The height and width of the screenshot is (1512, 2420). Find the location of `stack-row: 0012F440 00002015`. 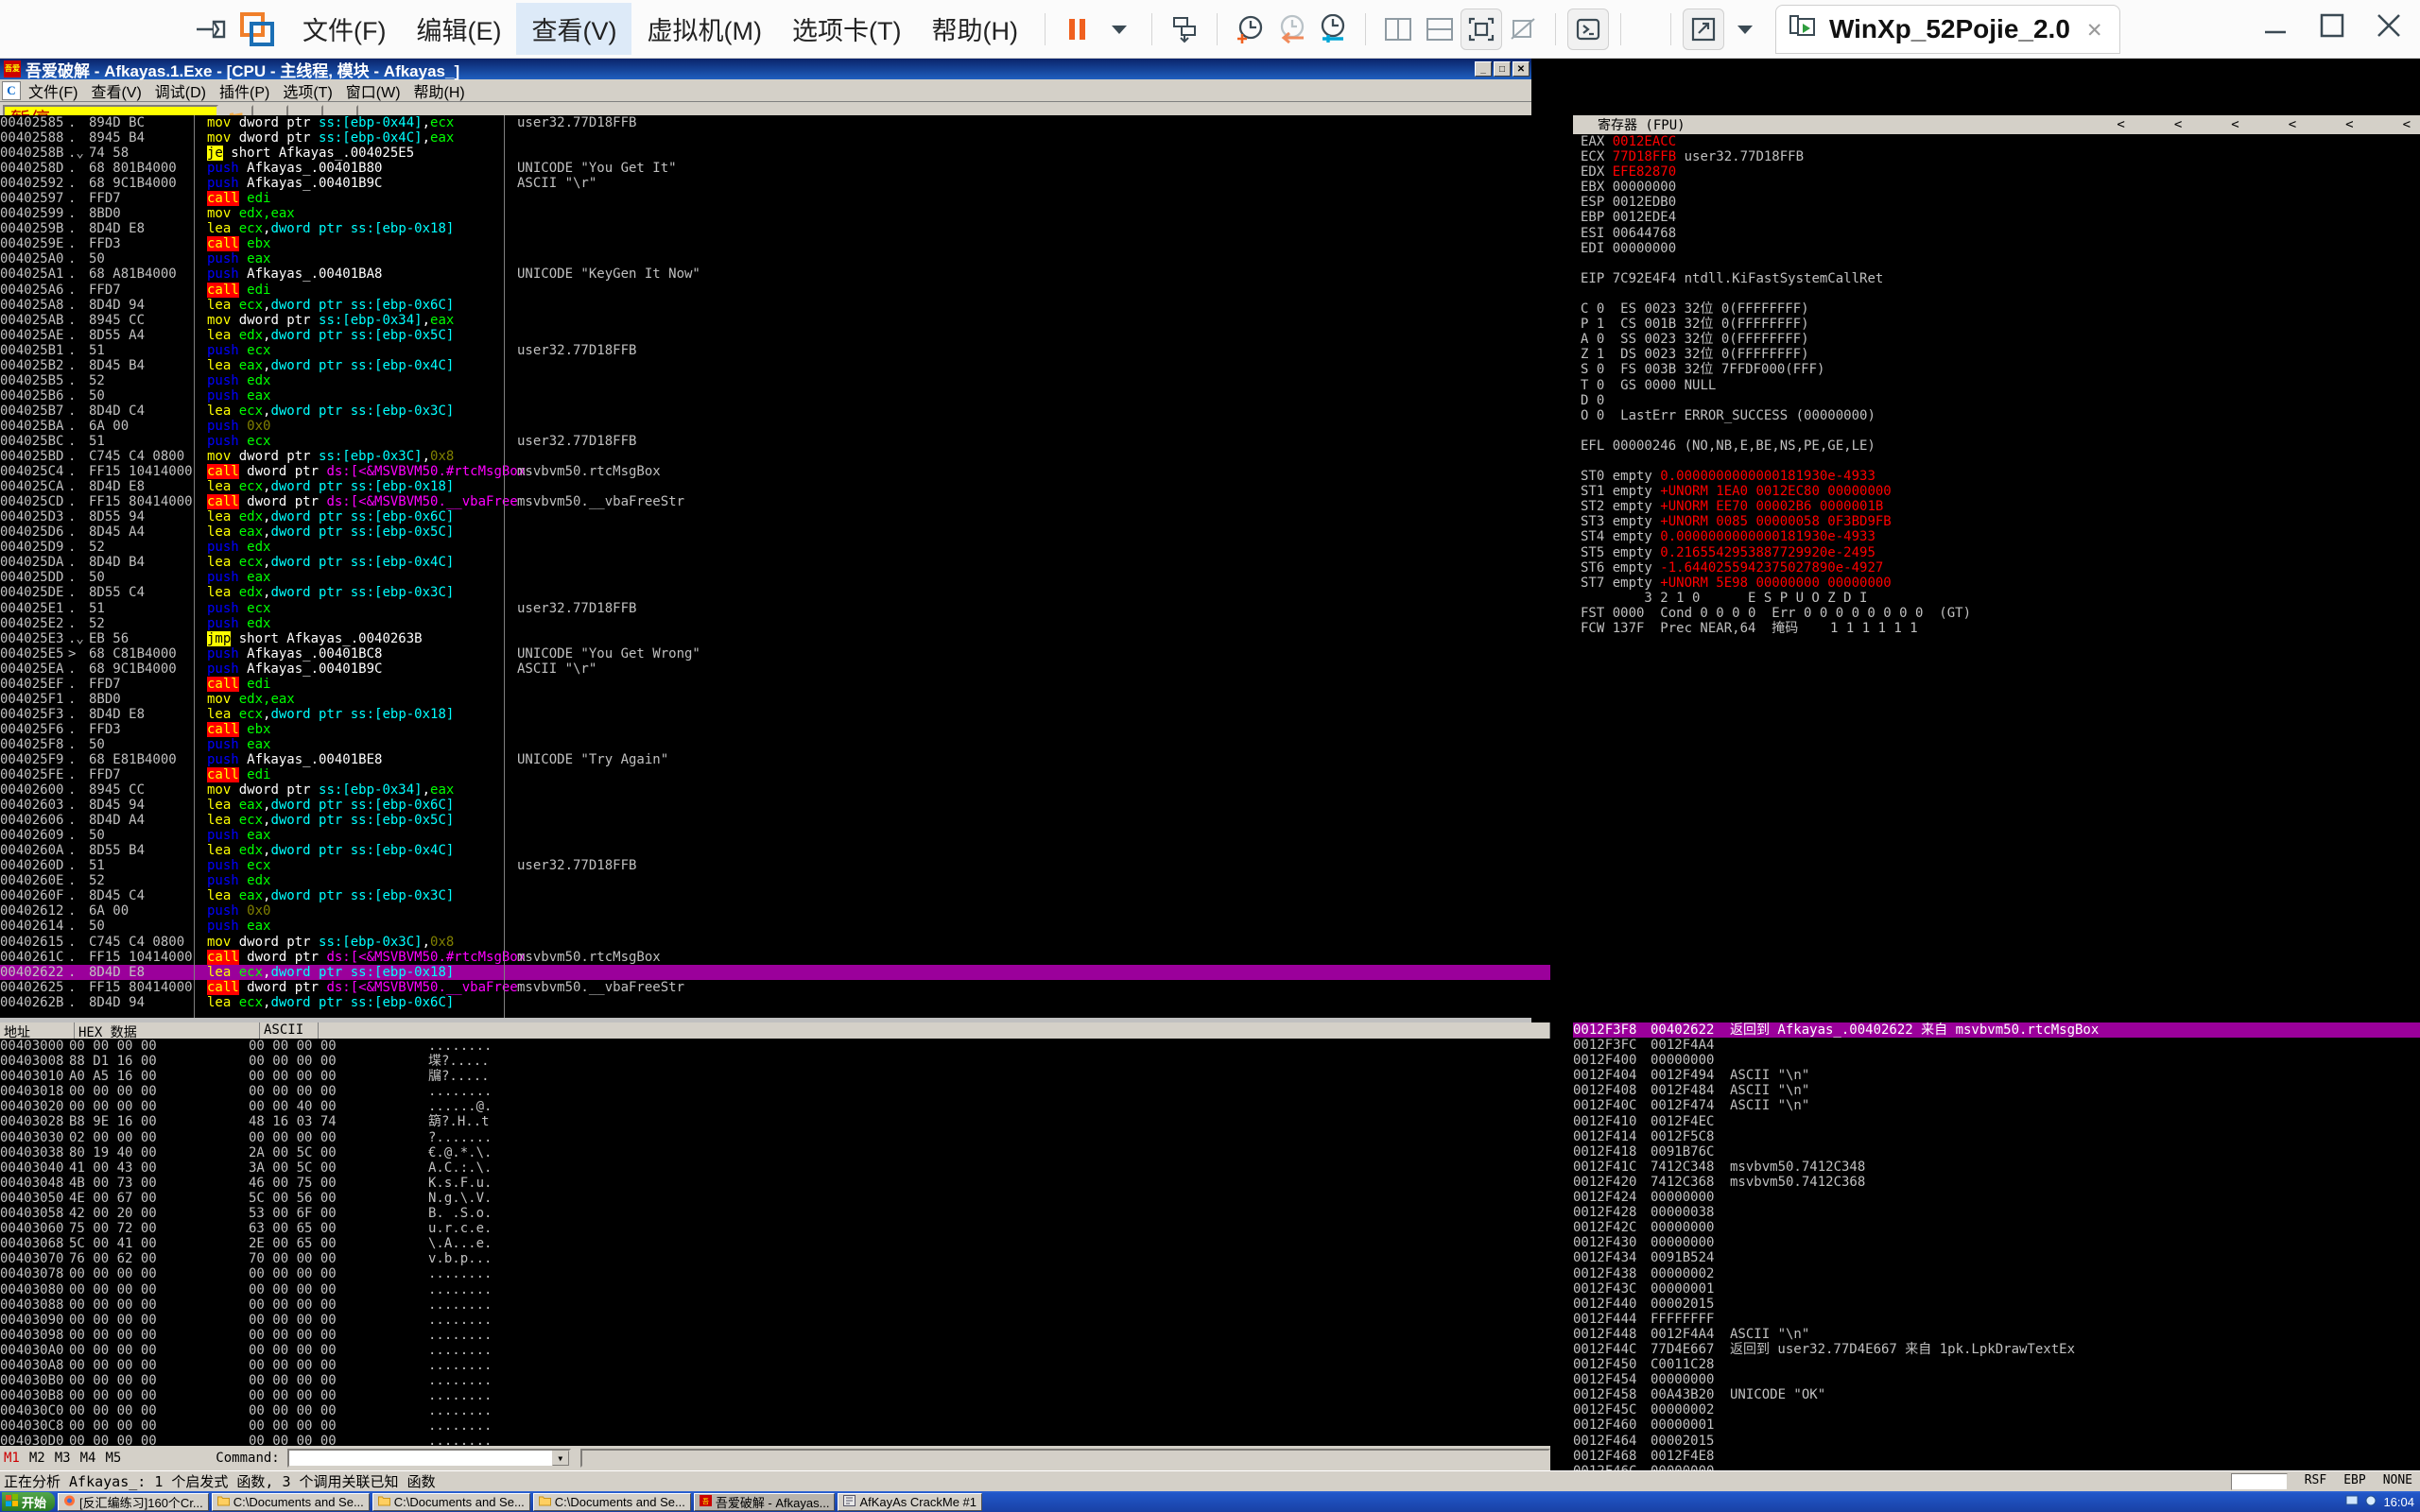

stack-row: 0012F440 00002015 is located at coordinates (1996, 1304).